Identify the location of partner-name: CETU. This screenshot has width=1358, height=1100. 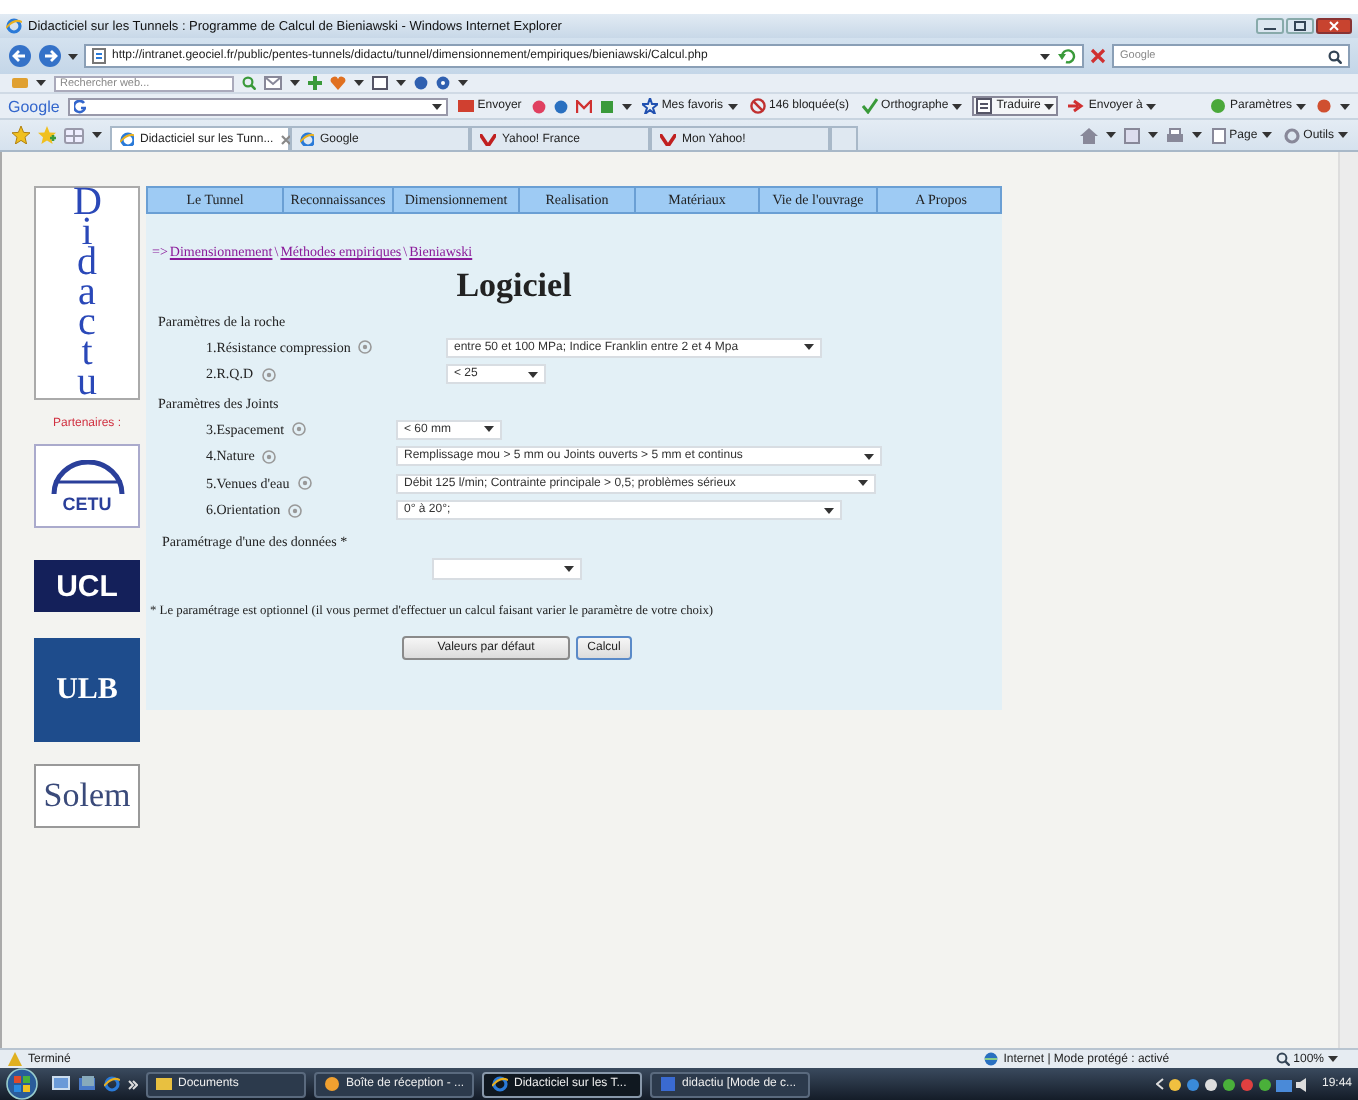
(87, 504).